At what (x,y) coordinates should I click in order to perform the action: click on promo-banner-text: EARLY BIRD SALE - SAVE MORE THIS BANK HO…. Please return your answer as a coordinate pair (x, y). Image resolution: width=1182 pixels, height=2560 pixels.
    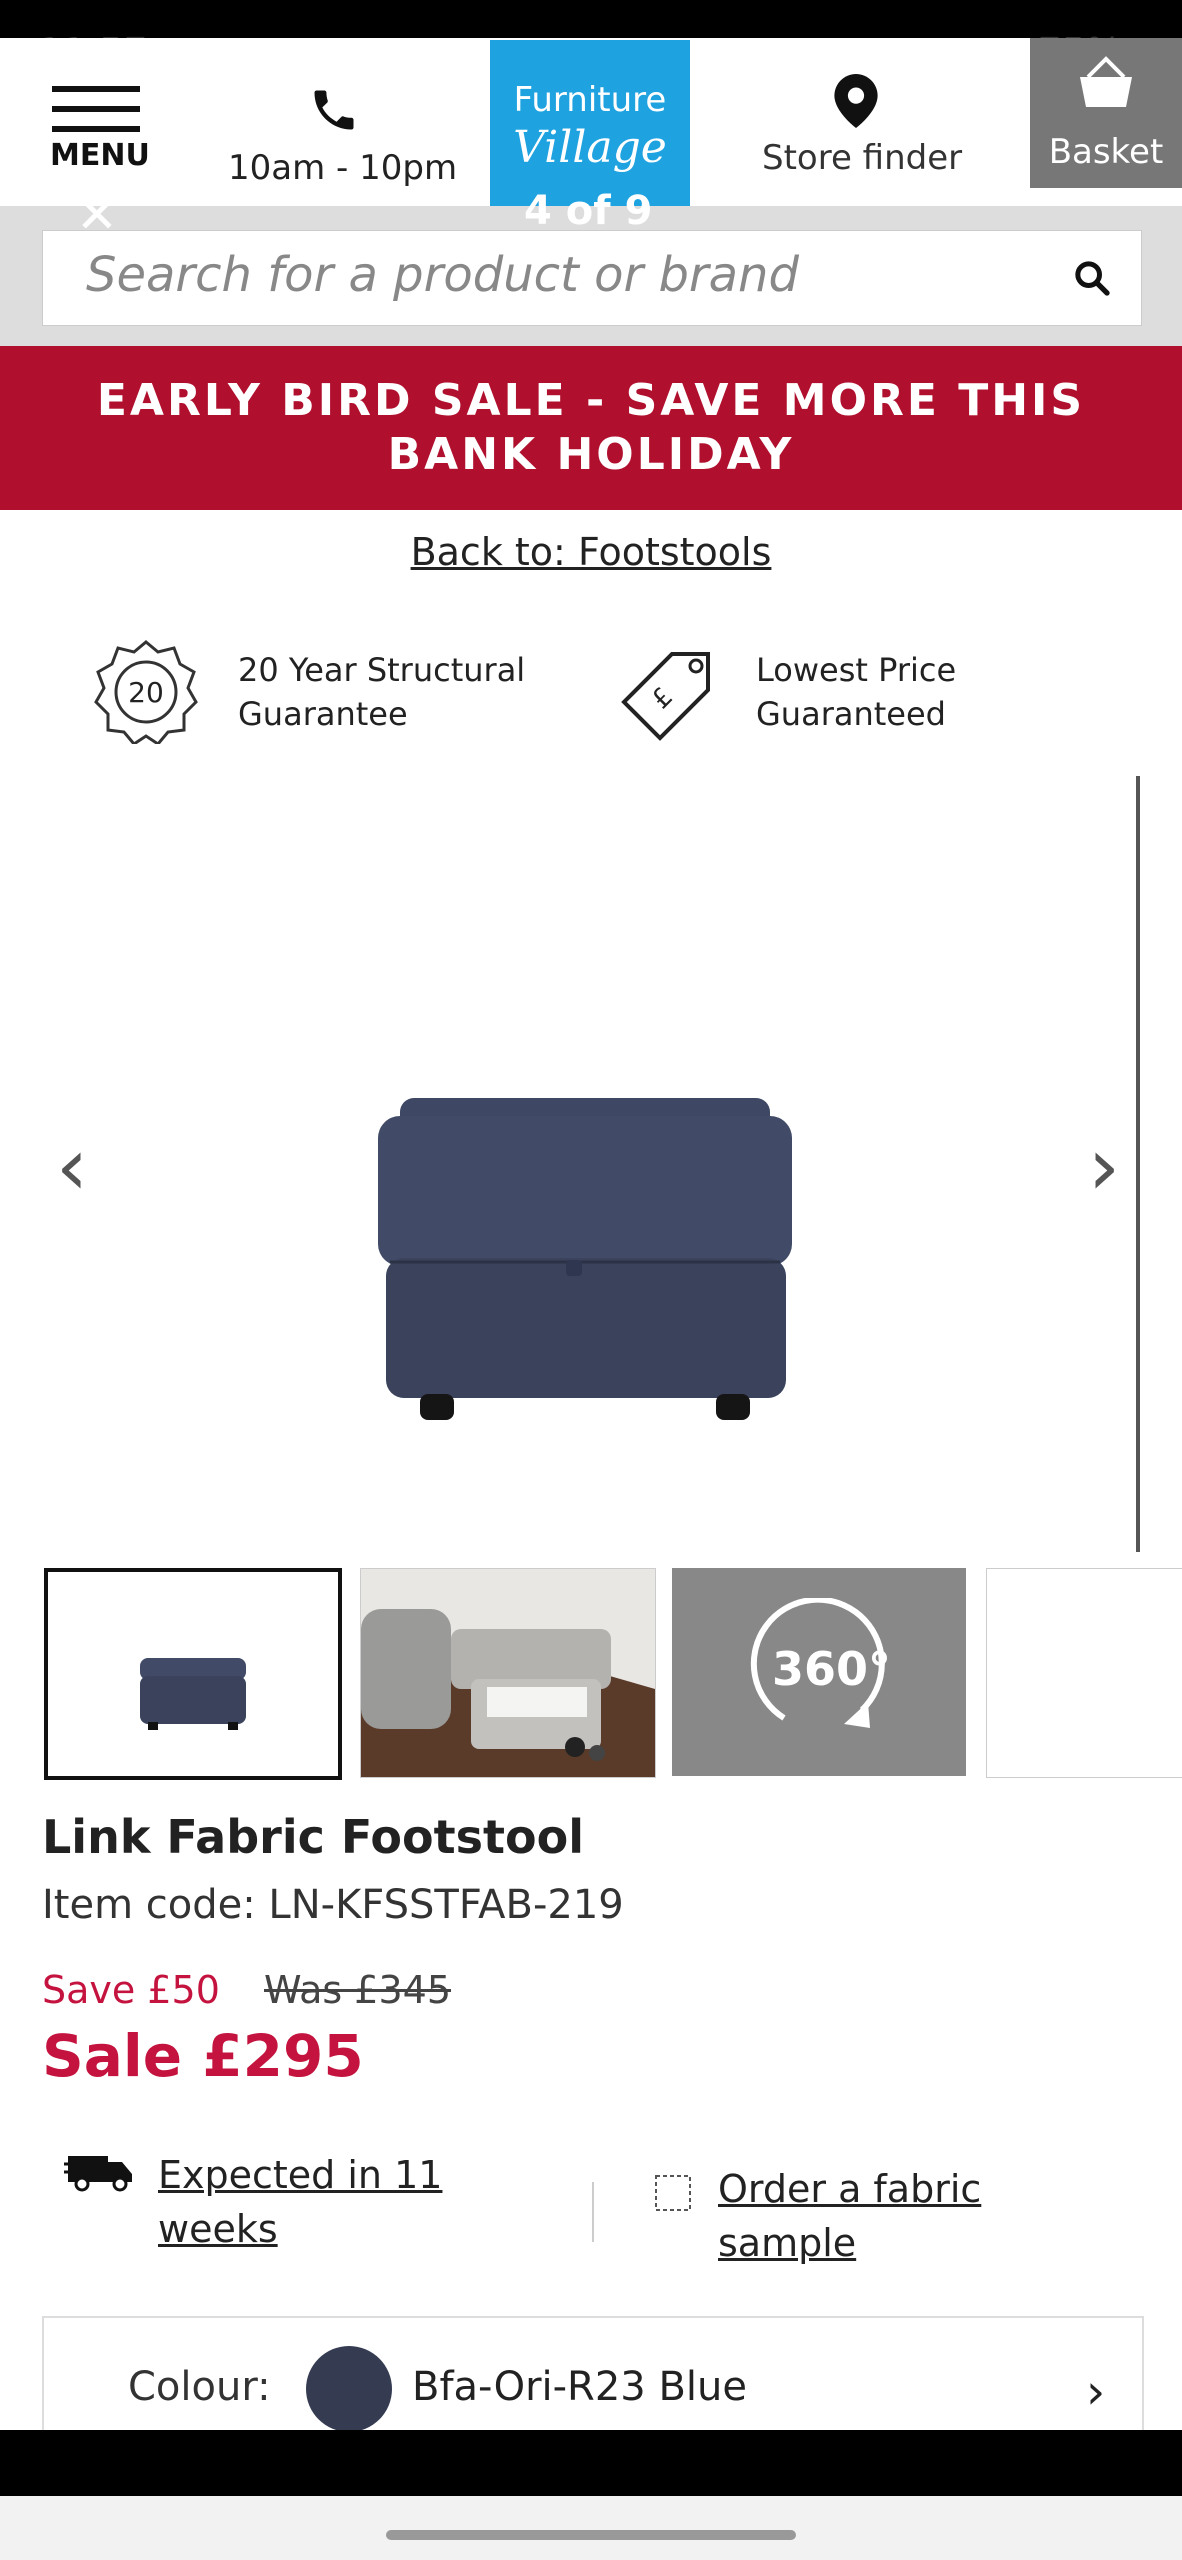
    Looking at the image, I should click on (591, 427).